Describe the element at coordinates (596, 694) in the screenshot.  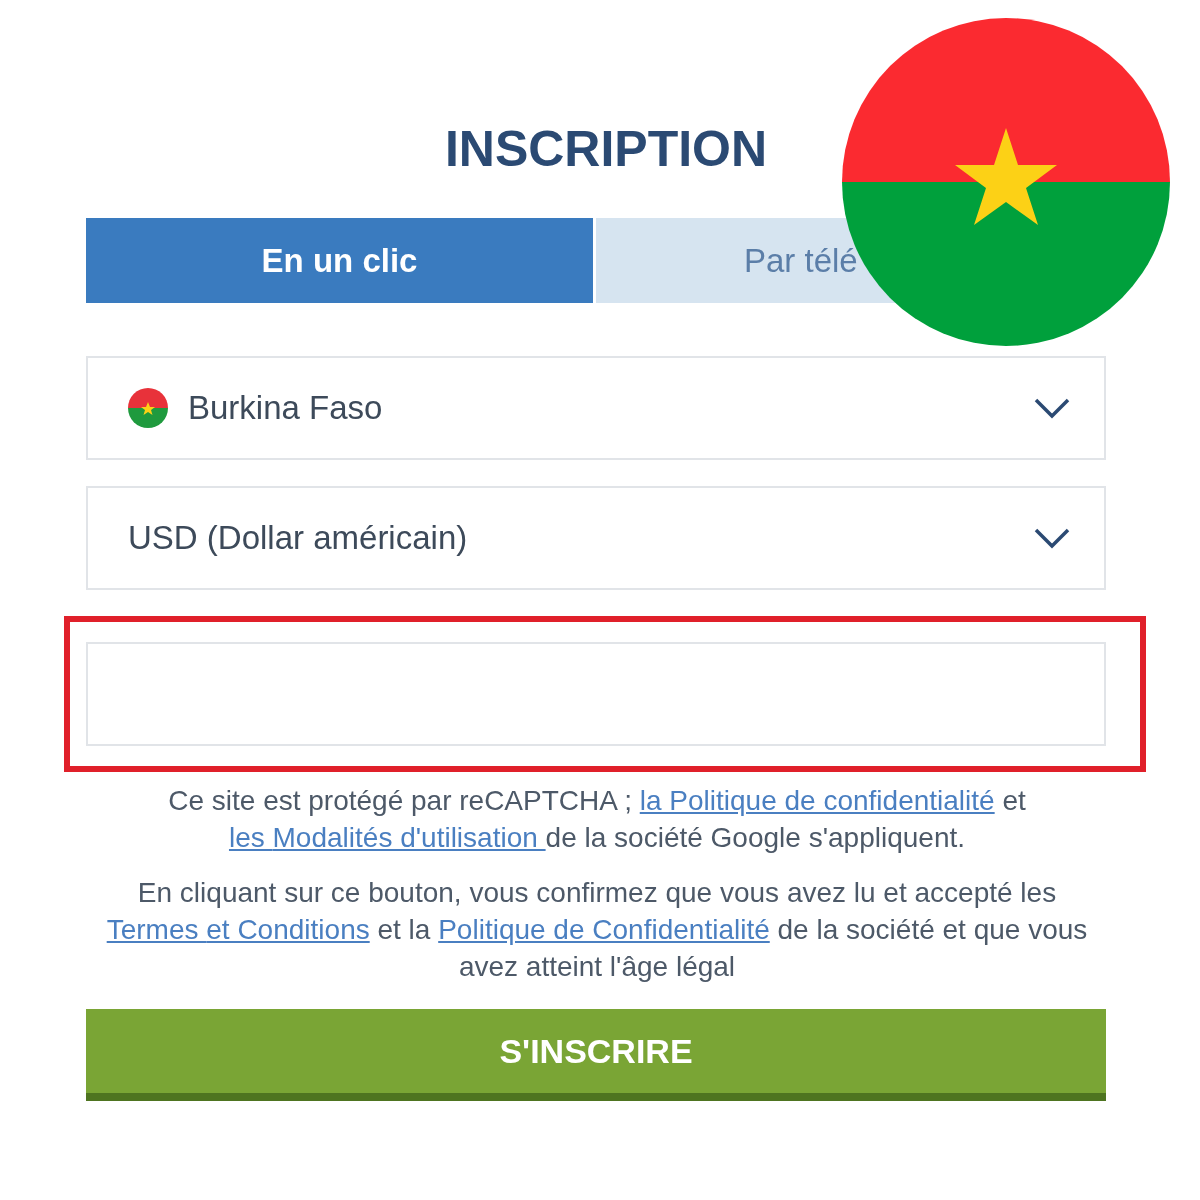
I see `input-field` at that location.